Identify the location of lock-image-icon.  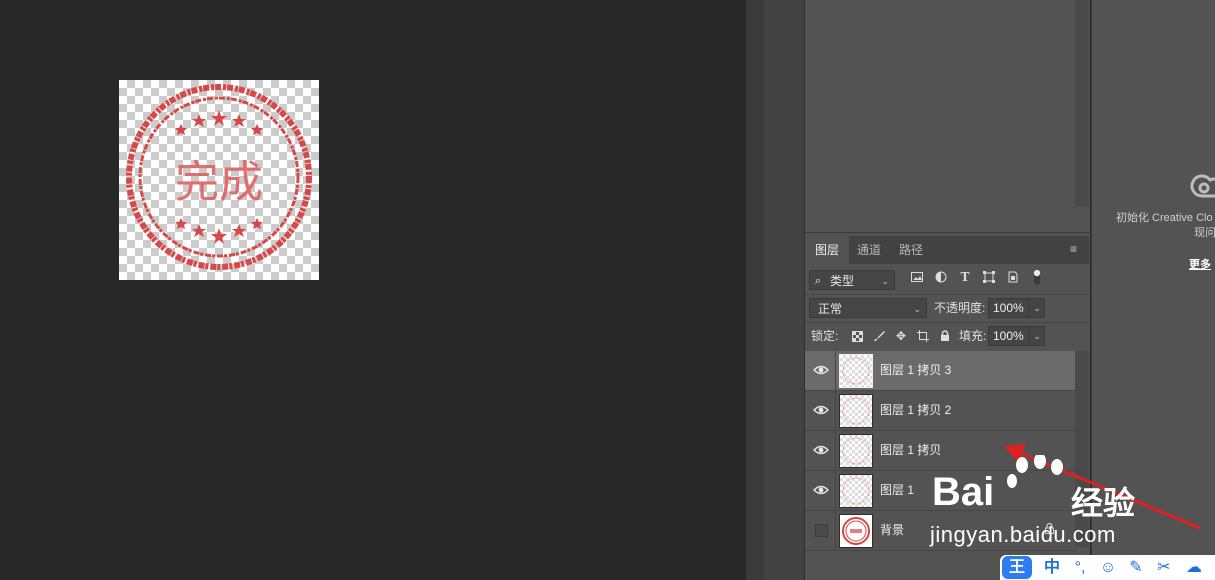
(879, 336).